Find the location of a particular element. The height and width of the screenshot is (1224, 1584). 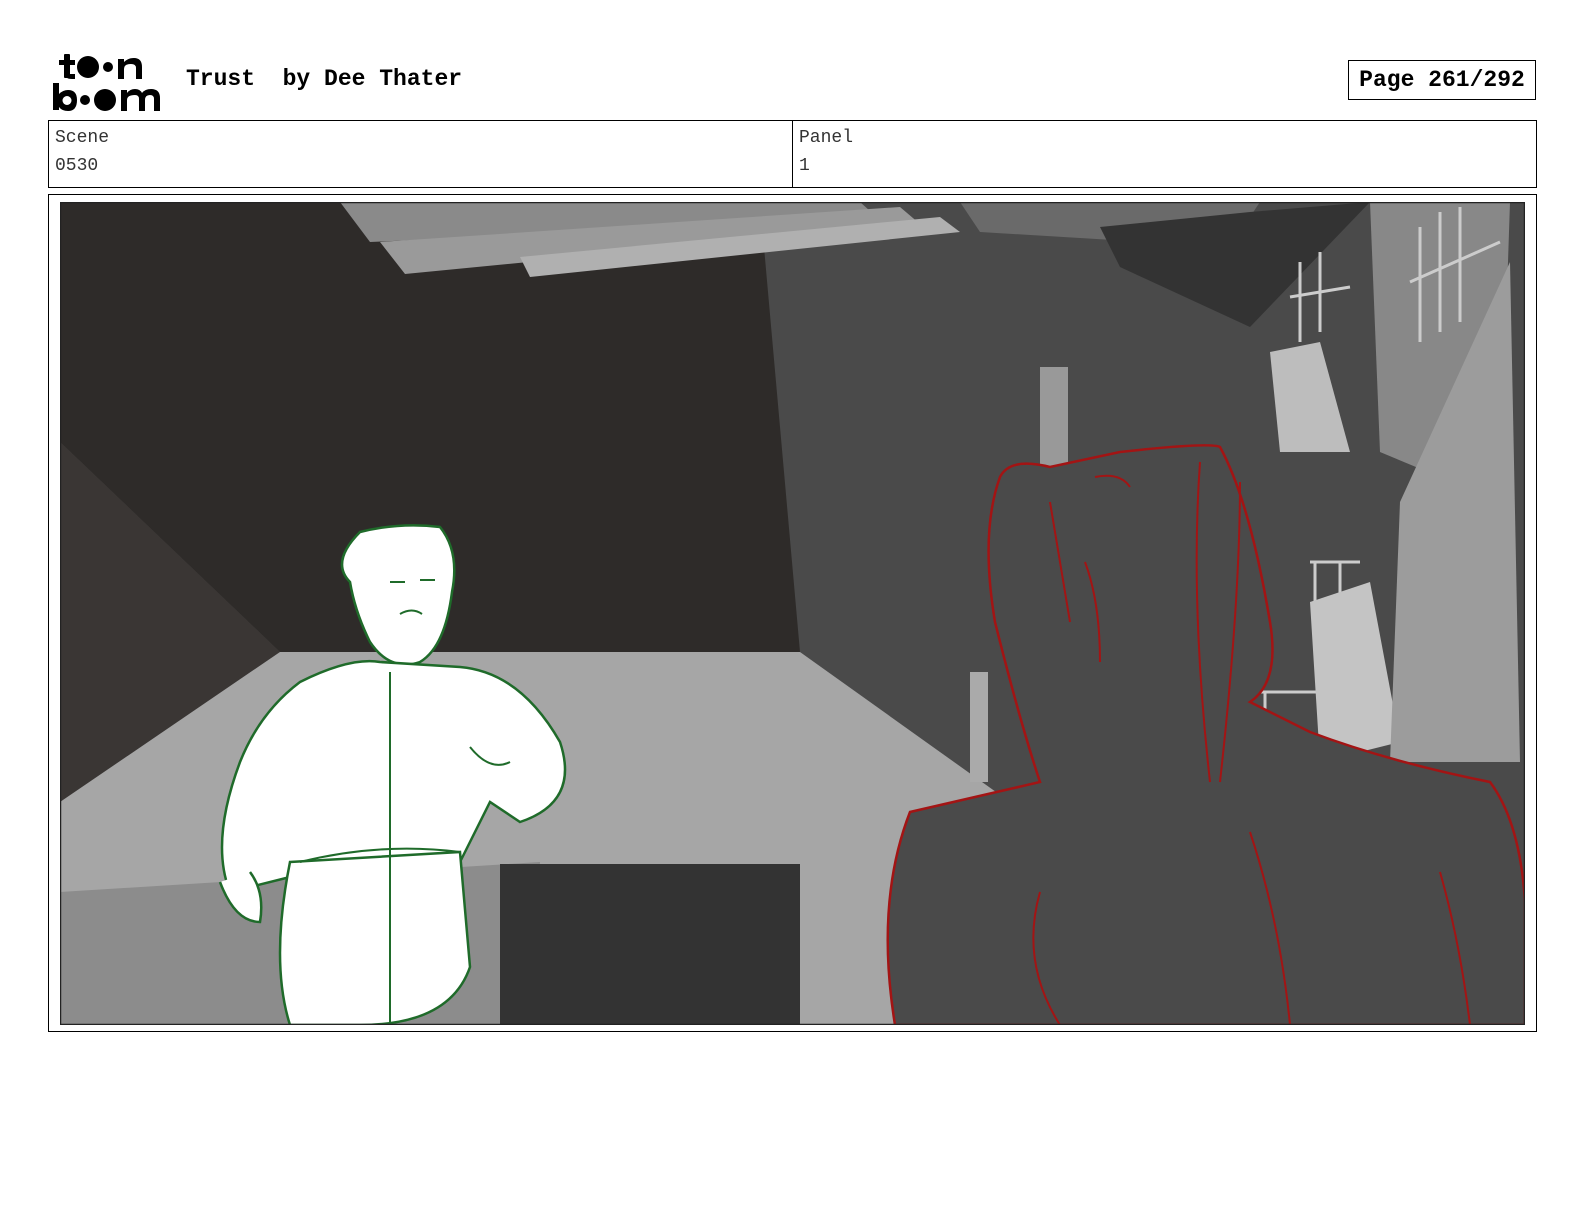

panel-cell: Panel 1 is located at coordinates (1164, 154).